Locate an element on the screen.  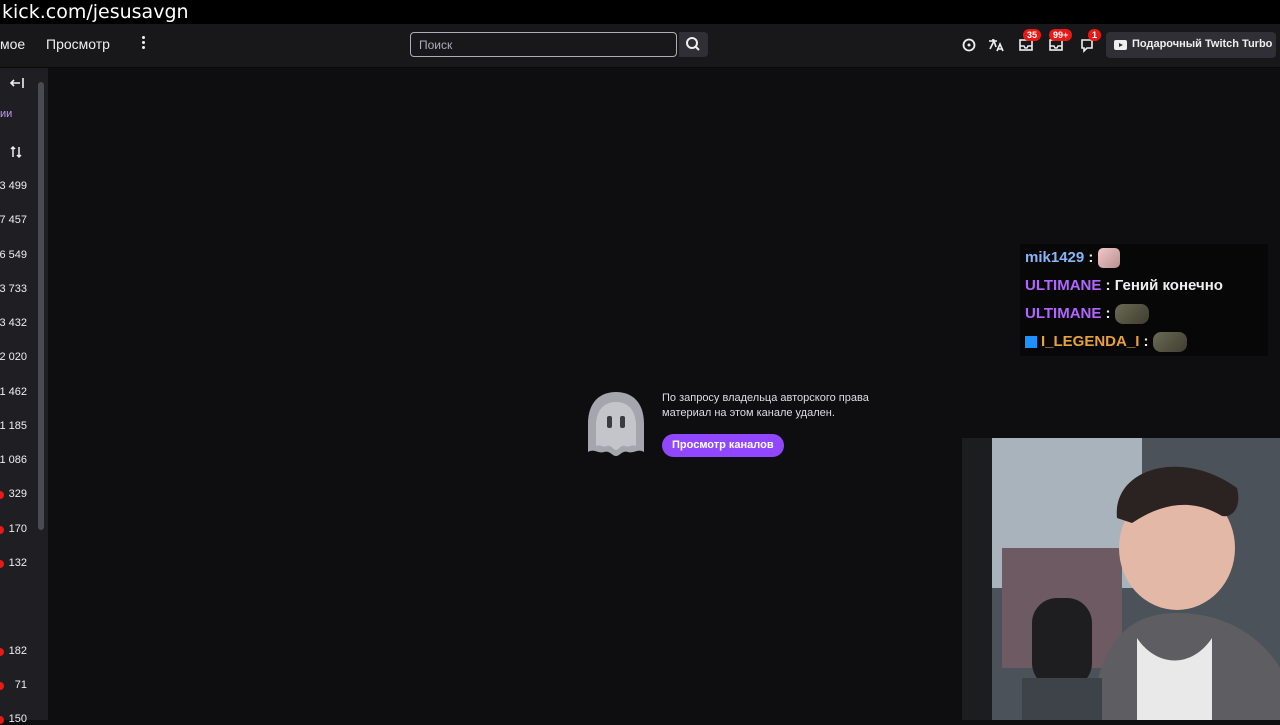
sidebar-viewer-count: 2 020 is located at coordinates (13, 357).